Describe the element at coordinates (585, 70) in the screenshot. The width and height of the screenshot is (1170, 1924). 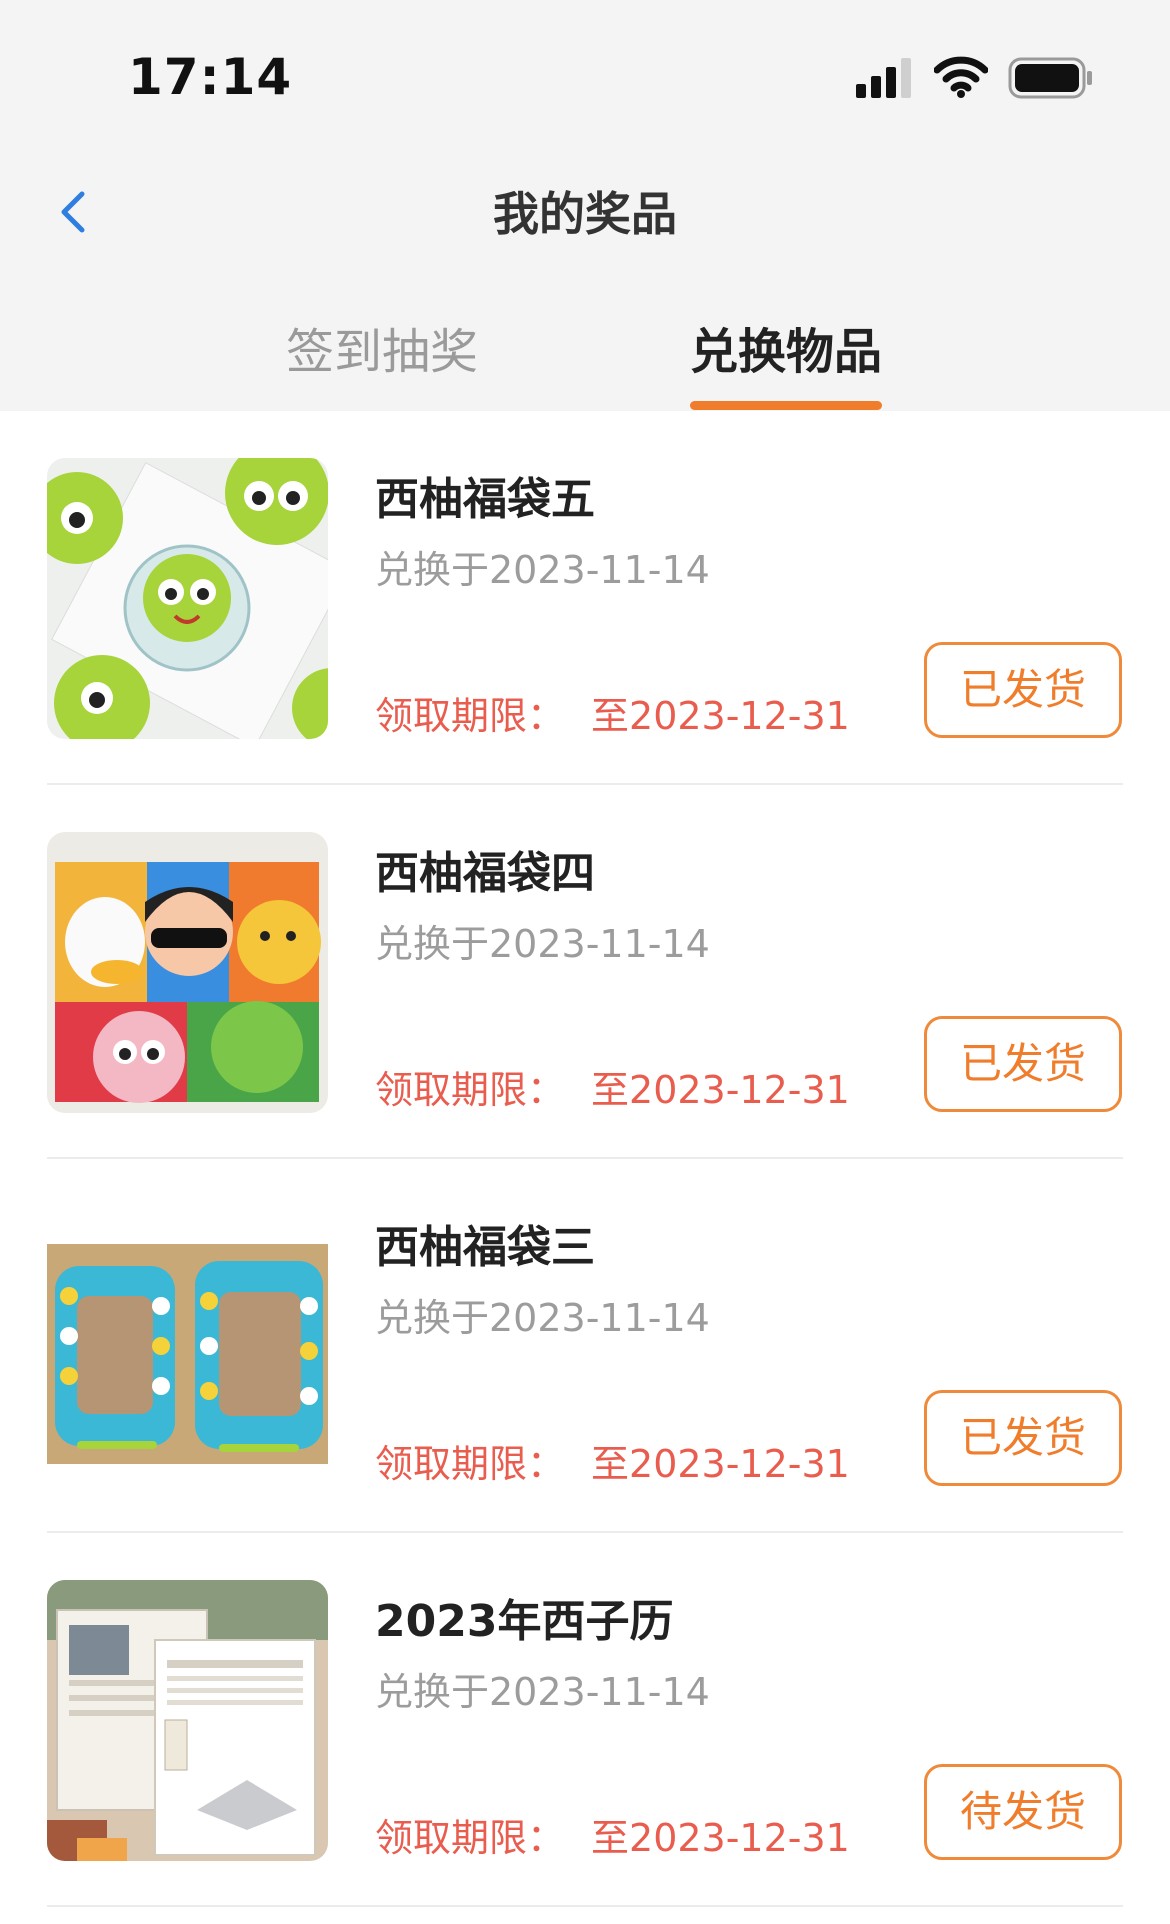
I see `status-bar: 17:14` at that location.